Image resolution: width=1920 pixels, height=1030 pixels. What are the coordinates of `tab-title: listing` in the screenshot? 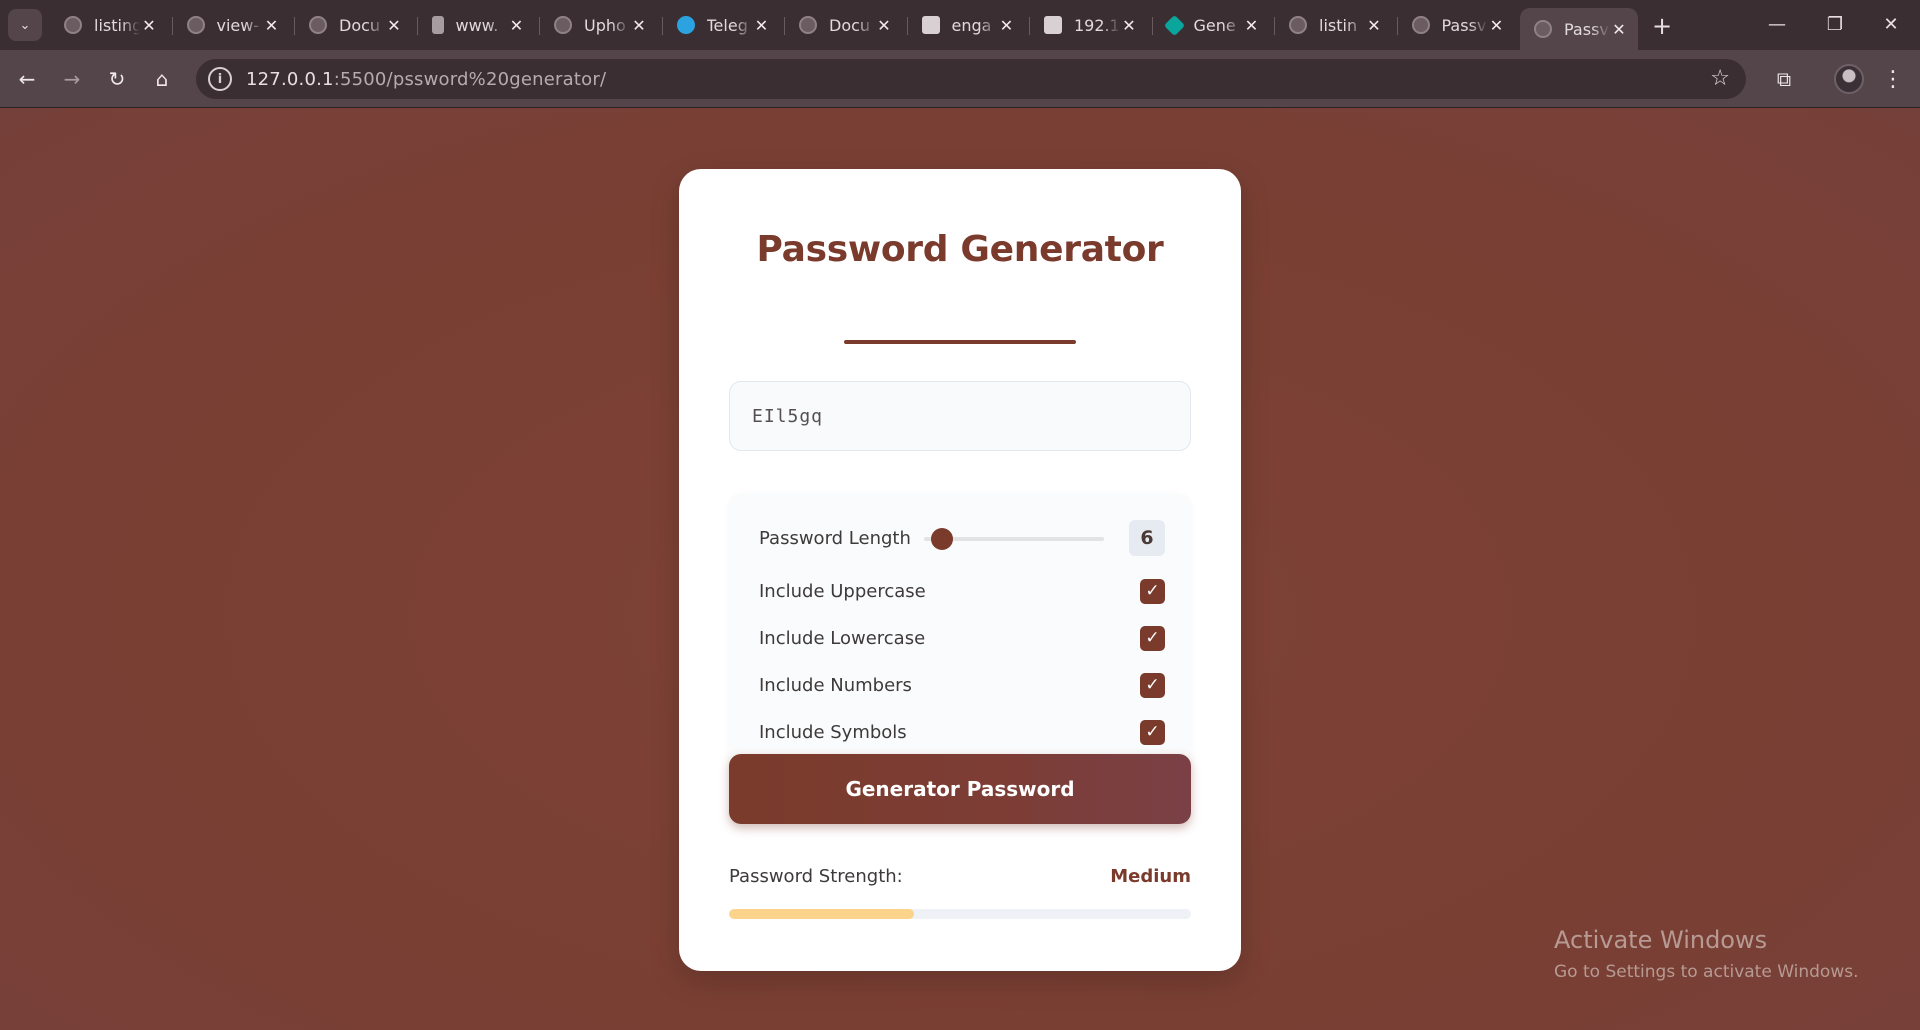 It's located at (117, 25).